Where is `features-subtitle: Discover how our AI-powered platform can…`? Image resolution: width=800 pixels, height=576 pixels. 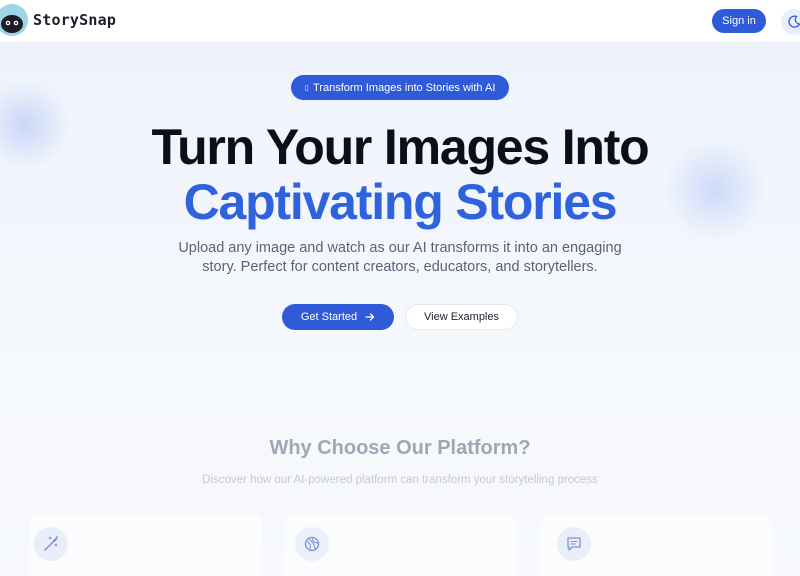 features-subtitle: Discover how our AI-powered platform can… is located at coordinates (400, 480).